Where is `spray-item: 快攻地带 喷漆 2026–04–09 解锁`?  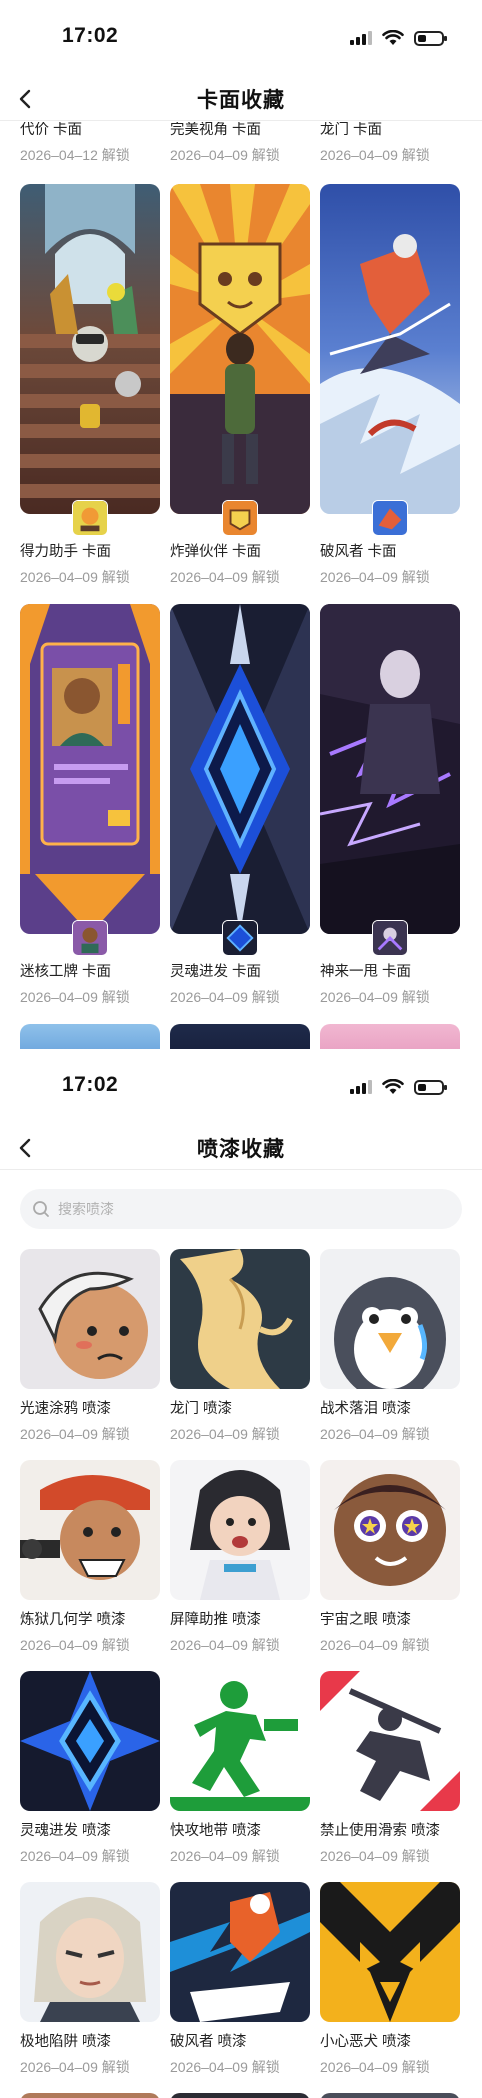
spray-item: 快攻地带 喷漆 2026–04–09 解锁 is located at coordinates (240, 1768).